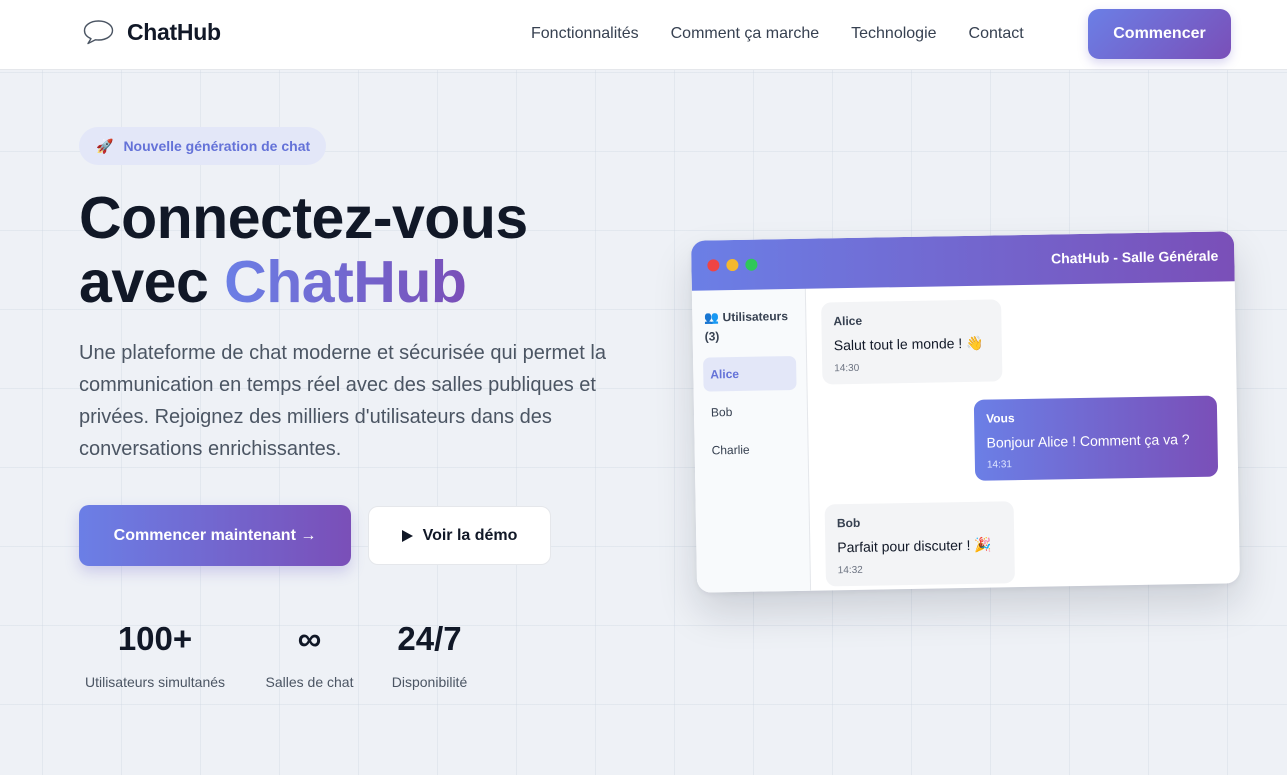 The width and height of the screenshot is (1287, 775). What do you see at coordinates (217, 146) in the screenshot?
I see `hero-badge-text: Nouvelle génération de chat` at bounding box center [217, 146].